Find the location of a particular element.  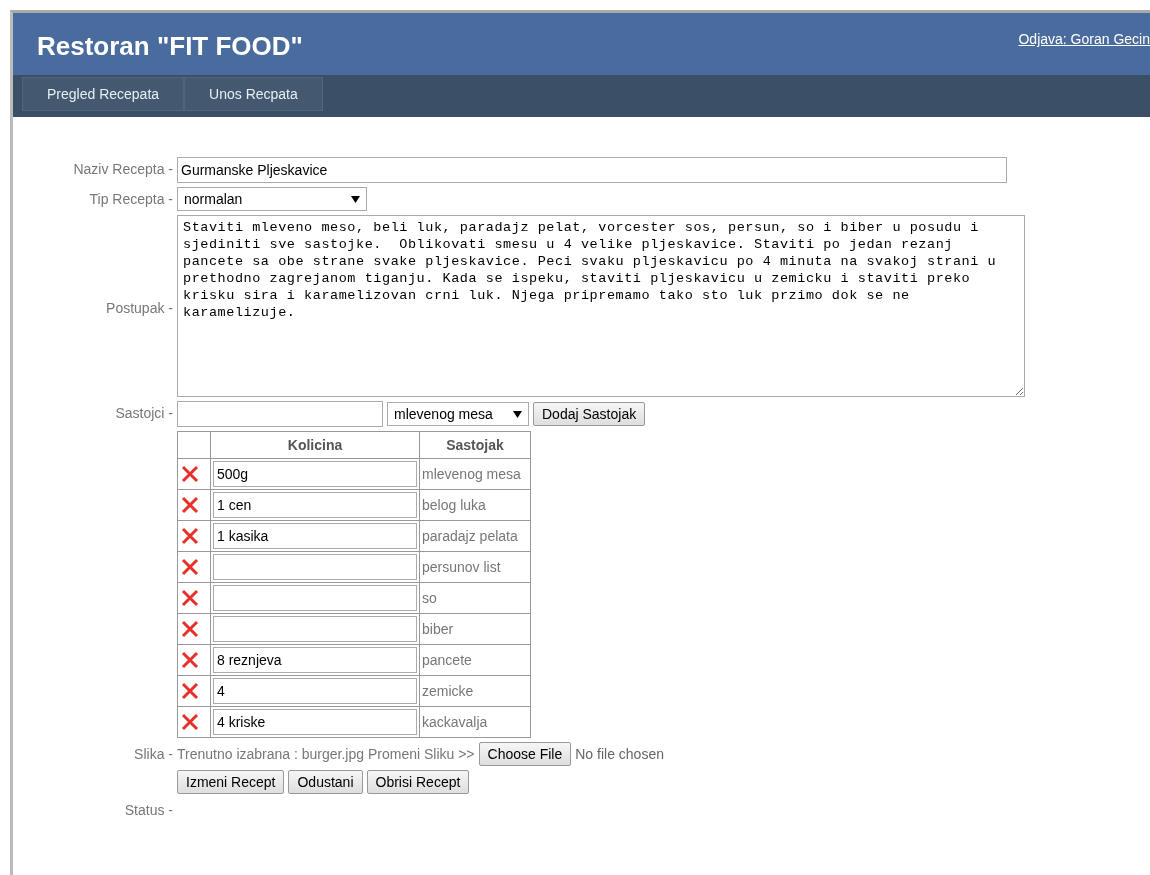

amount-field: 4 is located at coordinates (315, 691).